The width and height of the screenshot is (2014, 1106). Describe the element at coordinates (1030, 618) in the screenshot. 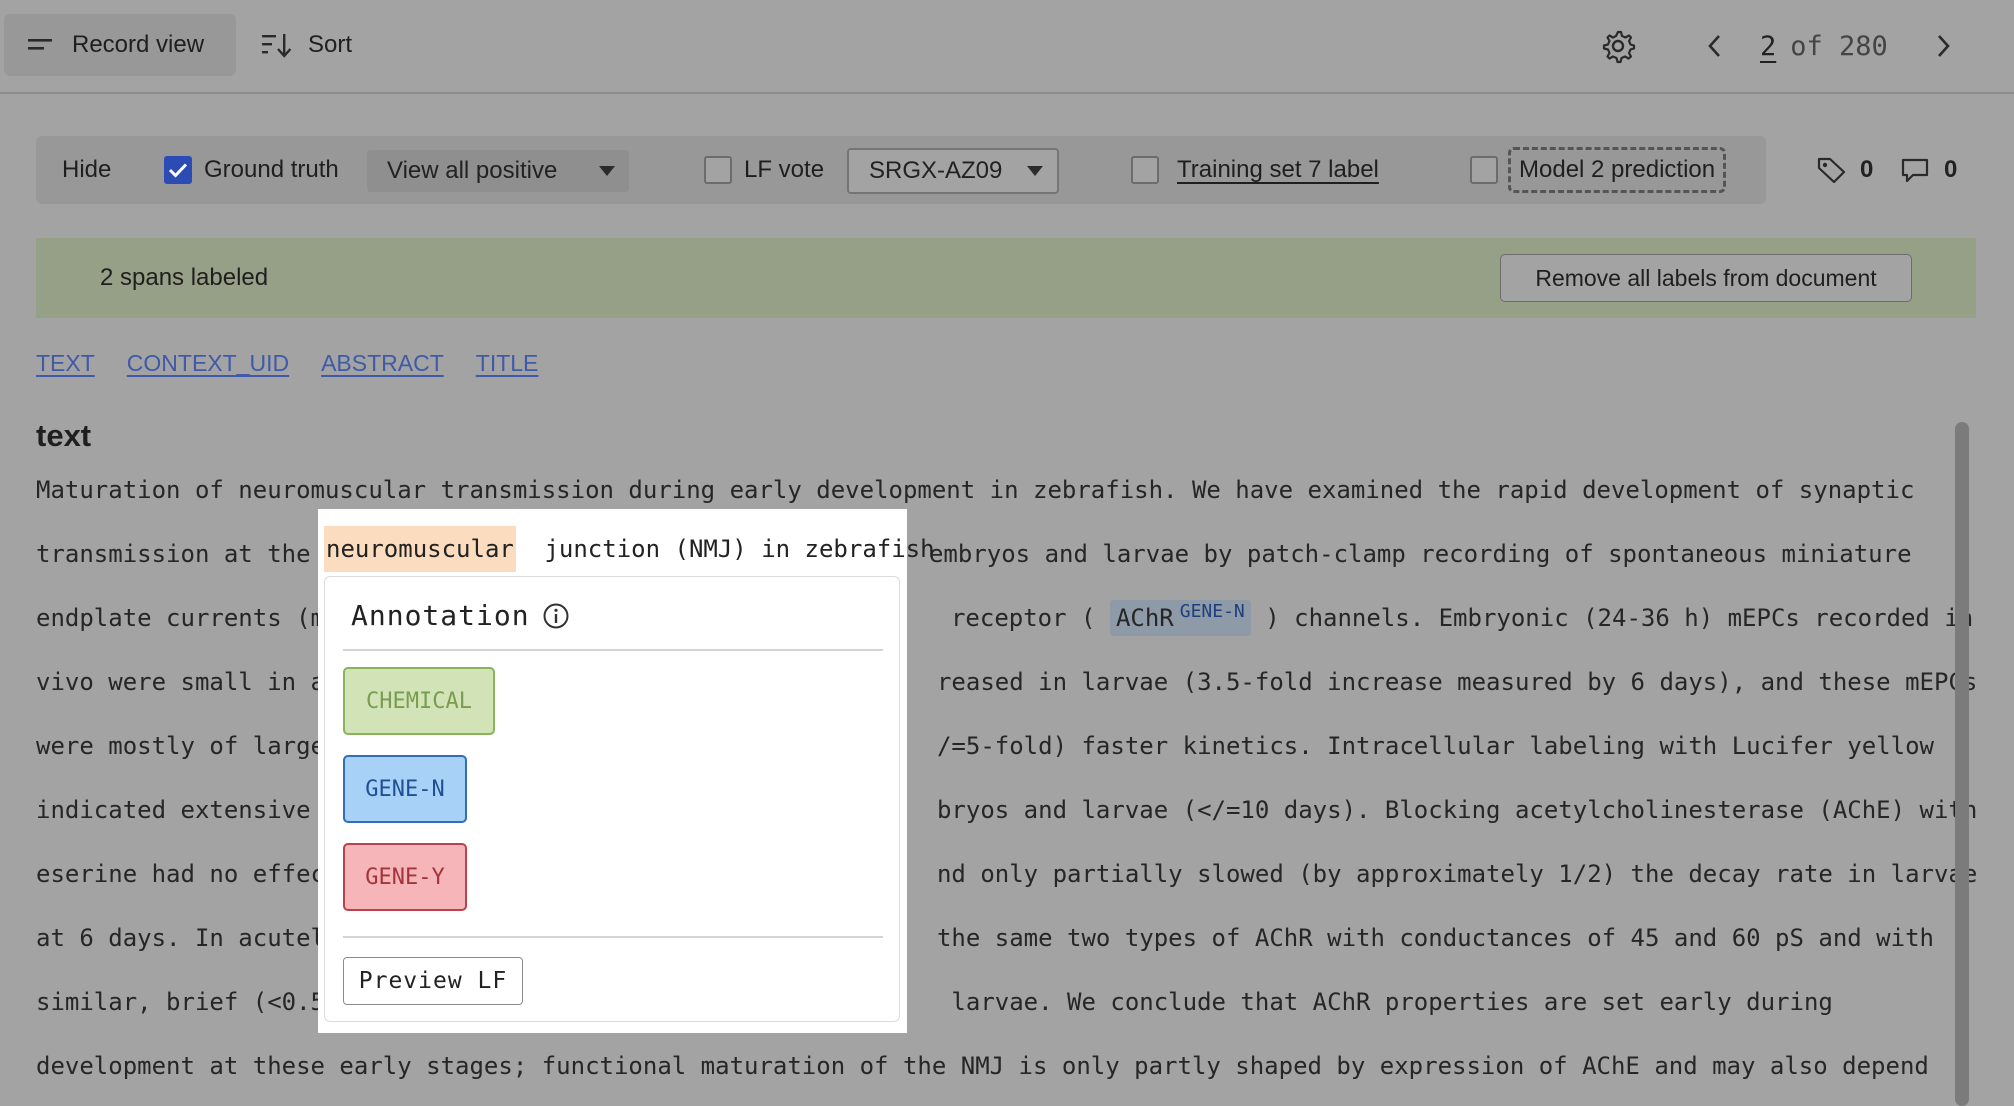

I see `text-fragment: receptor (` at that location.